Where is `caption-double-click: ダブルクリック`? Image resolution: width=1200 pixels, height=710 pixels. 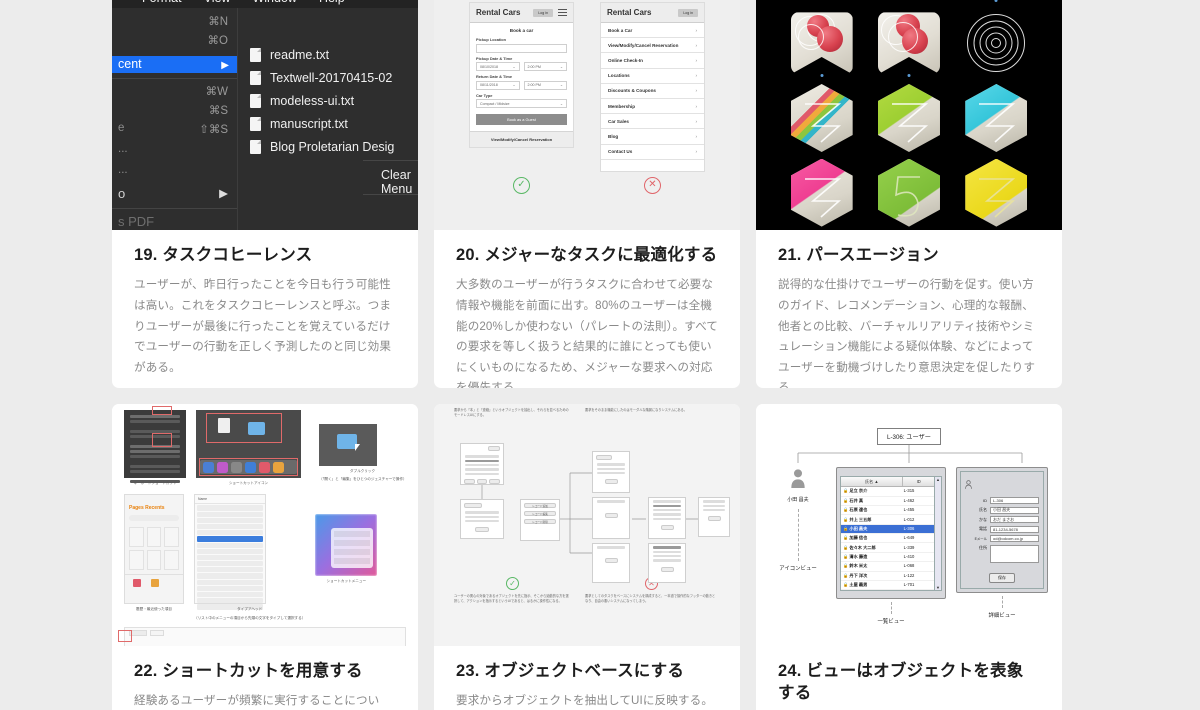
caption-double-click: ダブルクリック is located at coordinates (362, 471).